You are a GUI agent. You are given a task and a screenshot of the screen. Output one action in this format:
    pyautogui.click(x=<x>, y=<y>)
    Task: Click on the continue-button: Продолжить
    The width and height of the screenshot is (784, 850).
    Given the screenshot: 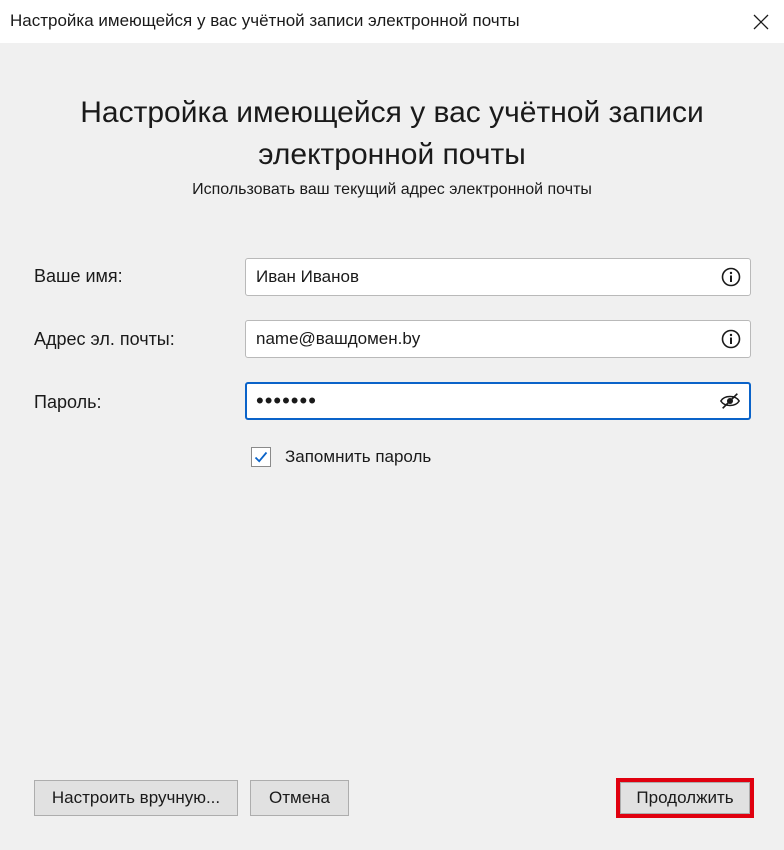 What is the action you would take?
    pyautogui.click(x=685, y=798)
    